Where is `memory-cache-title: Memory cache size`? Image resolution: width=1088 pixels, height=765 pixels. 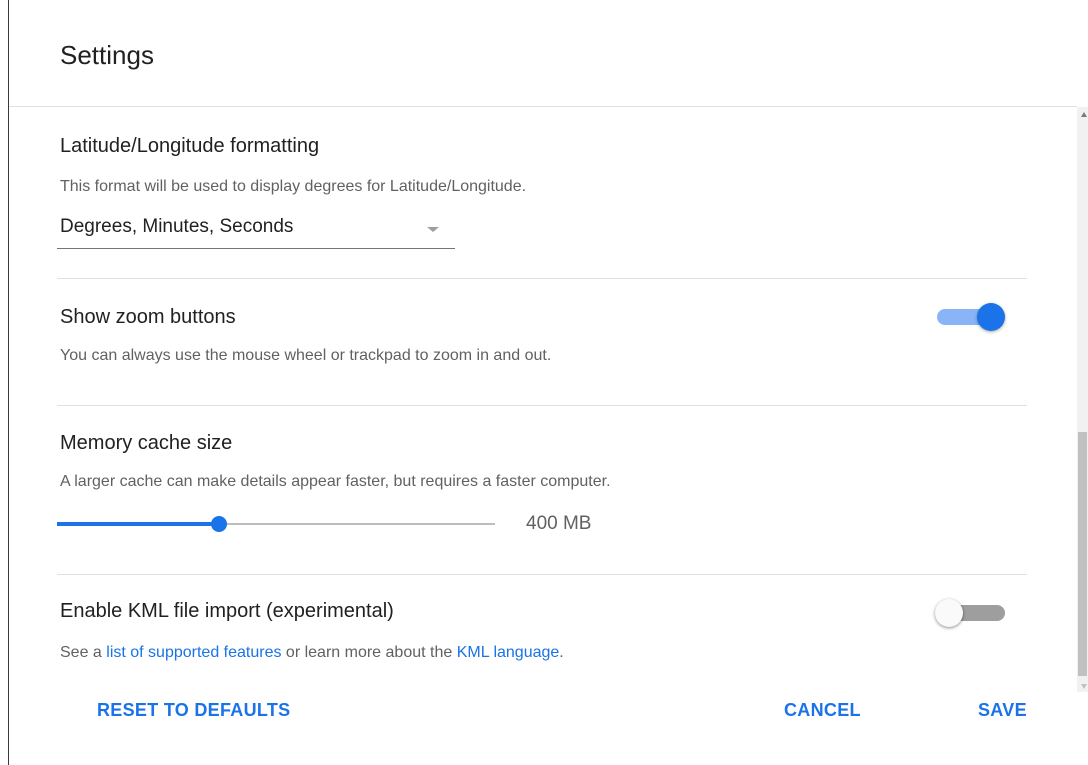
memory-cache-title: Memory cache size is located at coordinates (146, 443).